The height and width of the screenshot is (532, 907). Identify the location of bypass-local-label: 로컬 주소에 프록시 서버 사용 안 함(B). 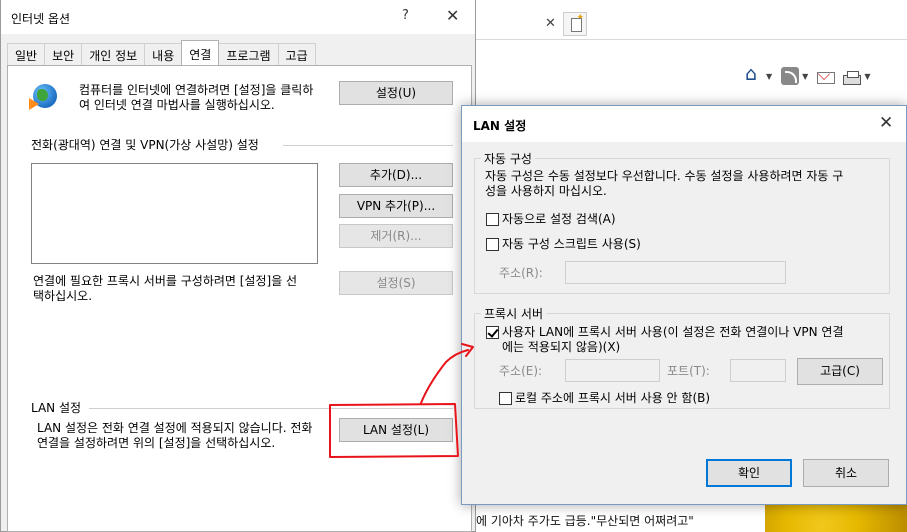
(613, 398).